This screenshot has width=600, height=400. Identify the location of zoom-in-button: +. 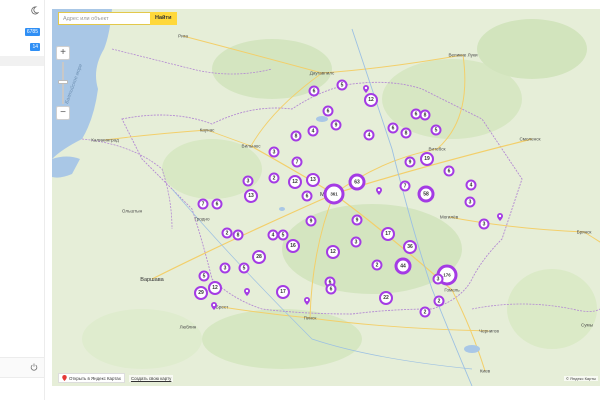
(63, 53).